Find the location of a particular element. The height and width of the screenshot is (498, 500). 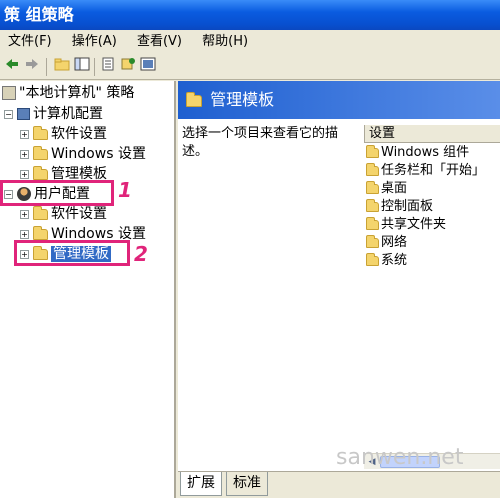

show-tree-icon is located at coordinates (82, 67).